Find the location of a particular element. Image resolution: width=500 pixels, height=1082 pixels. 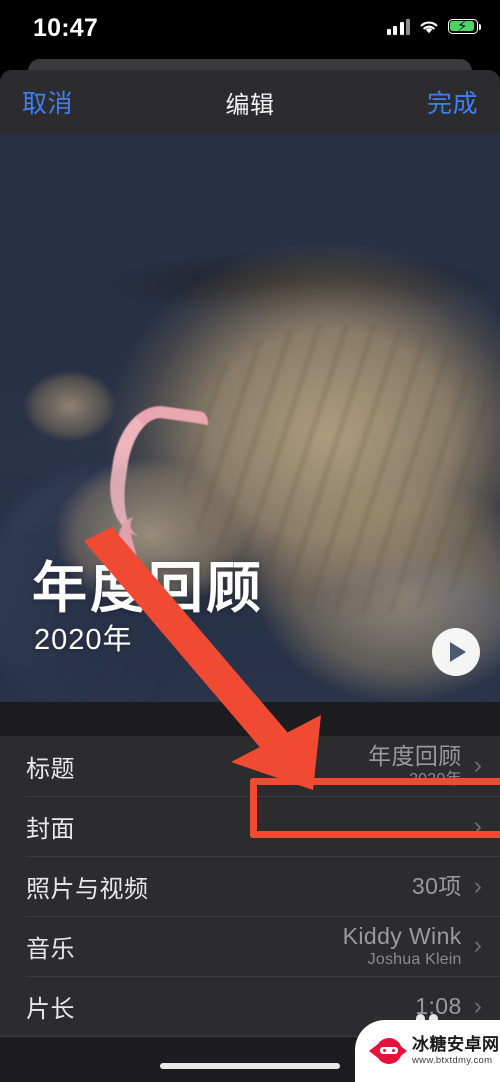

row-value: 年度回顾 2020年 is located at coordinates (415, 766).